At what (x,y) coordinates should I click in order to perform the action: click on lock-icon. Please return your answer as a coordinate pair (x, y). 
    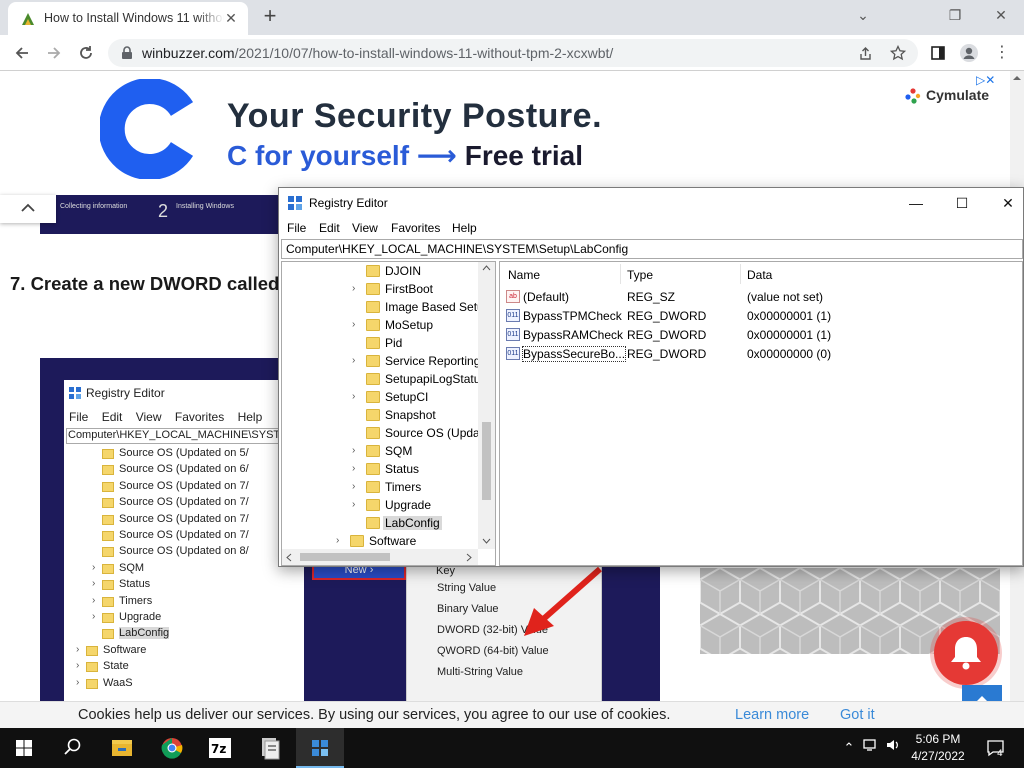
    Looking at the image, I should click on (127, 53).